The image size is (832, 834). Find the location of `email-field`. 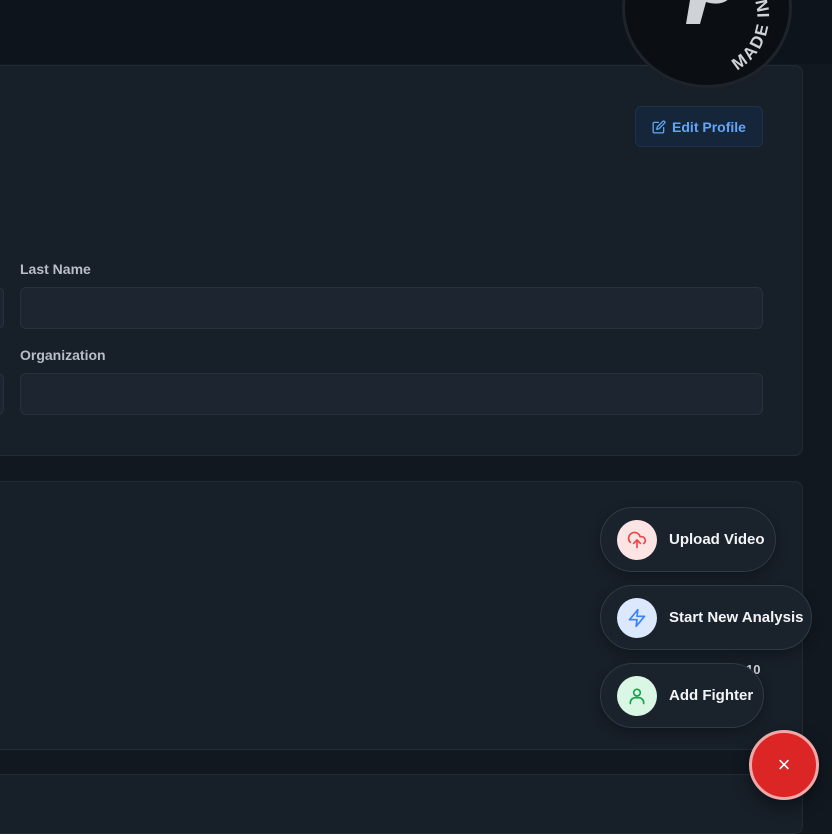

email-field is located at coordinates (2, 394).